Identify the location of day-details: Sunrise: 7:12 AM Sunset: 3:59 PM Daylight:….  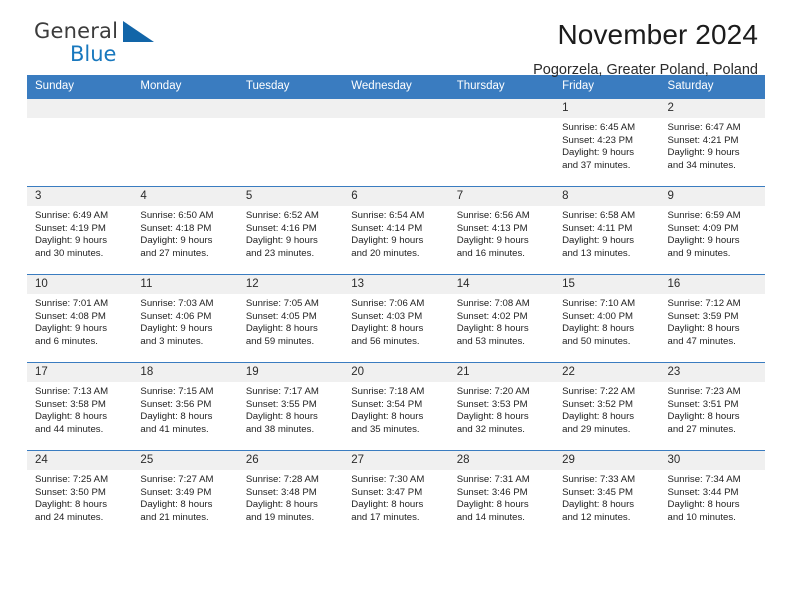
(712, 321).